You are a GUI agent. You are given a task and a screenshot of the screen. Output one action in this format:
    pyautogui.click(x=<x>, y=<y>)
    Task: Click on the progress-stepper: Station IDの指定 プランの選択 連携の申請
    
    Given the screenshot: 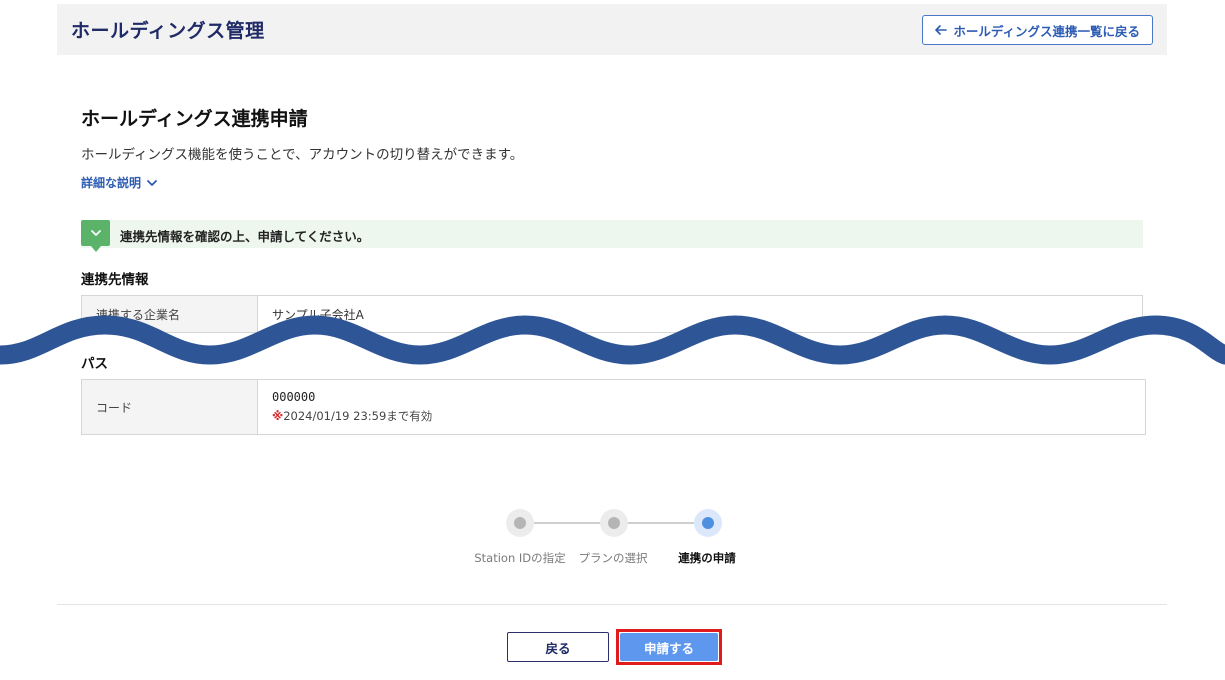 What is the action you would take?
    pyautogui.click(x=610, y=543)
    